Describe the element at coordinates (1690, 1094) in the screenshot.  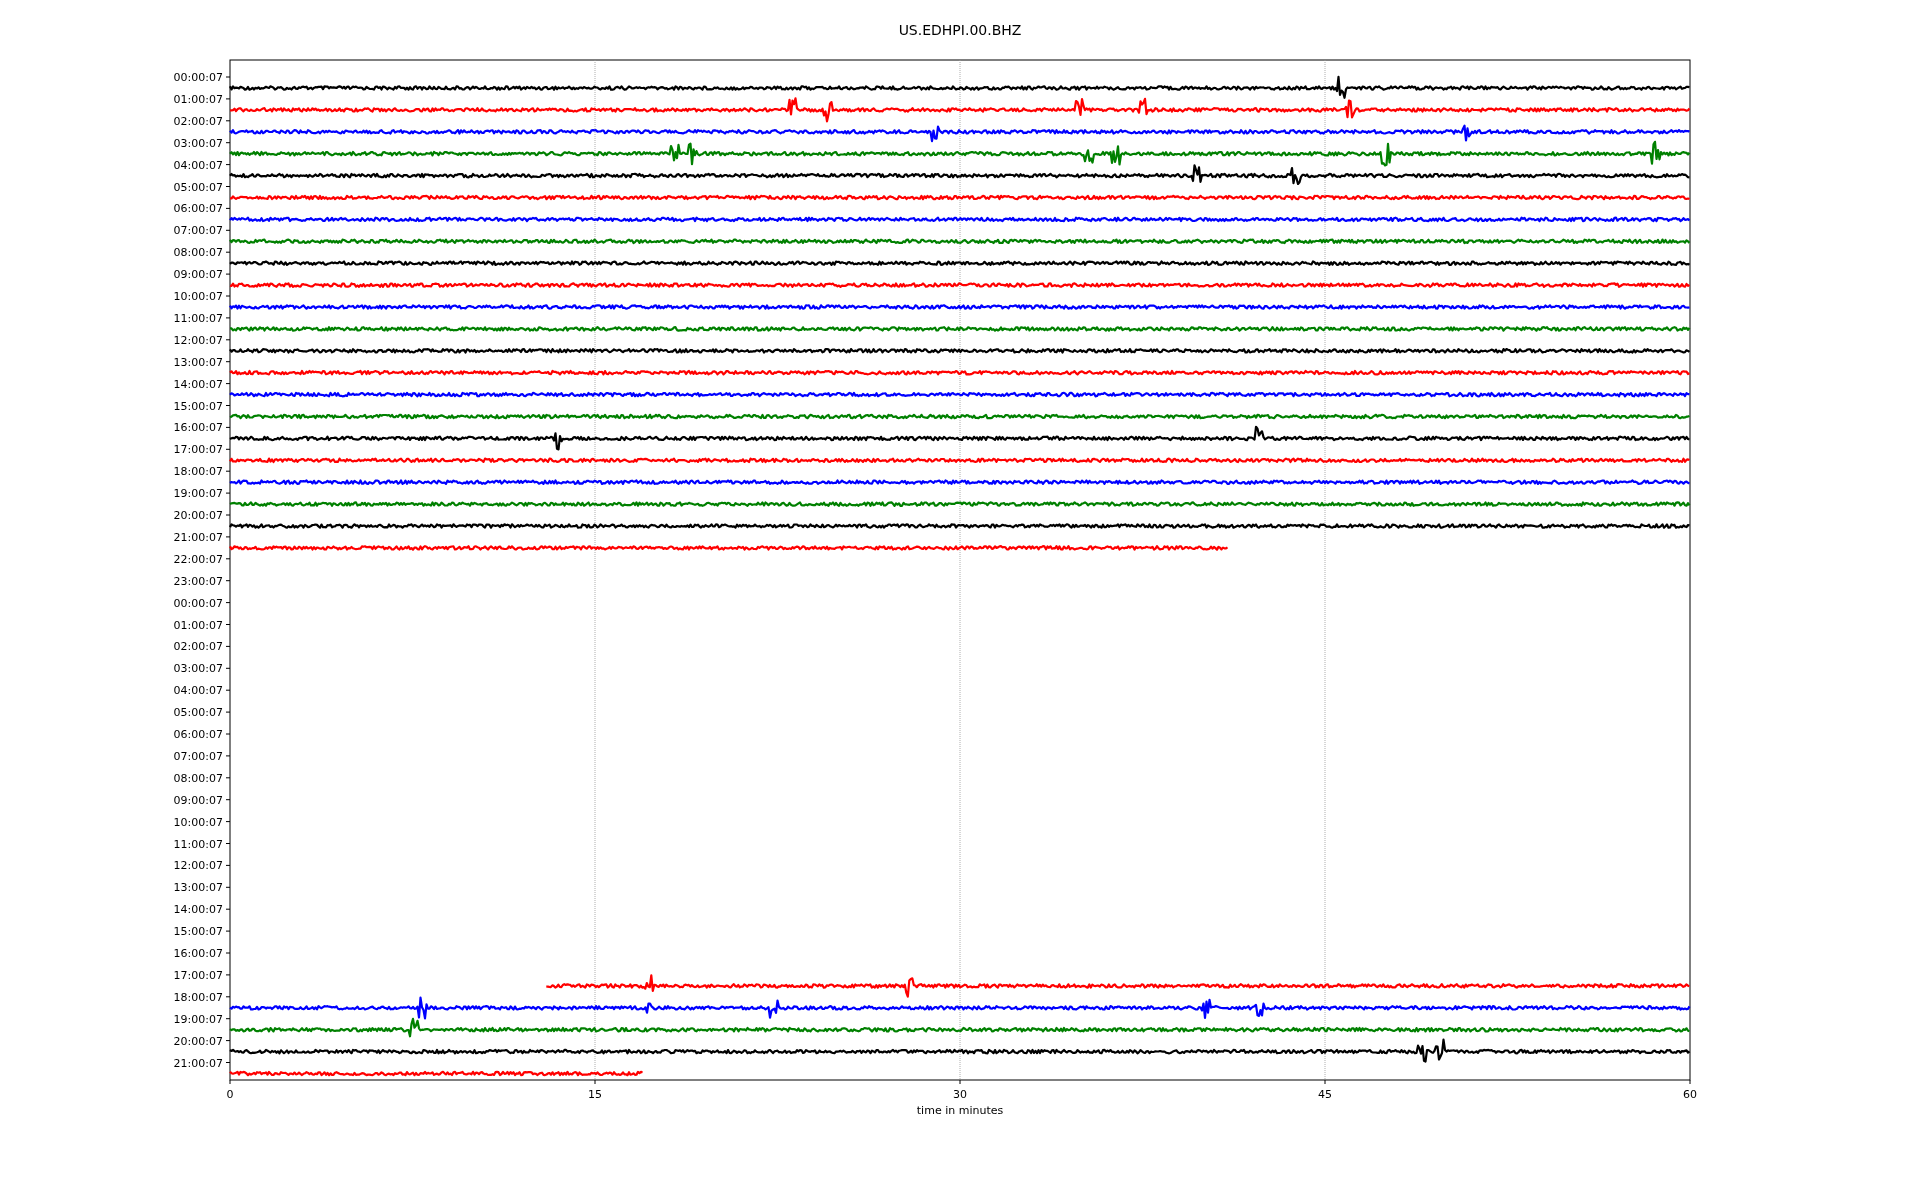
I see `x-tick-label: 60` at that location.